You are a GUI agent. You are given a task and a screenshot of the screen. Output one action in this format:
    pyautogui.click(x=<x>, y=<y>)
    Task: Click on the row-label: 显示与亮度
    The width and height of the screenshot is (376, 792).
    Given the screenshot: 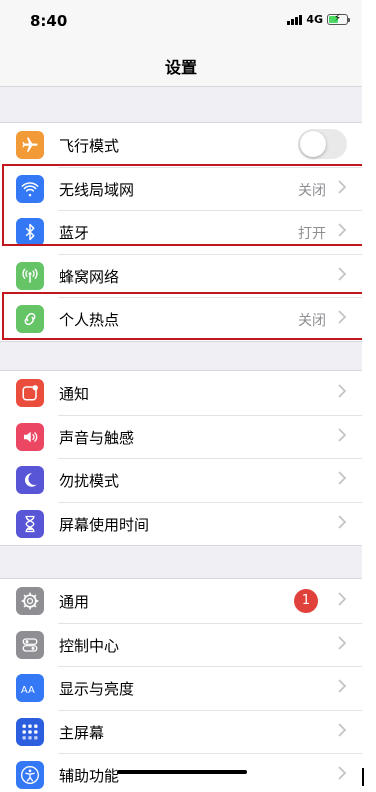 What is the action you would take?
    pyautogui.click(x=97, y=689)
    